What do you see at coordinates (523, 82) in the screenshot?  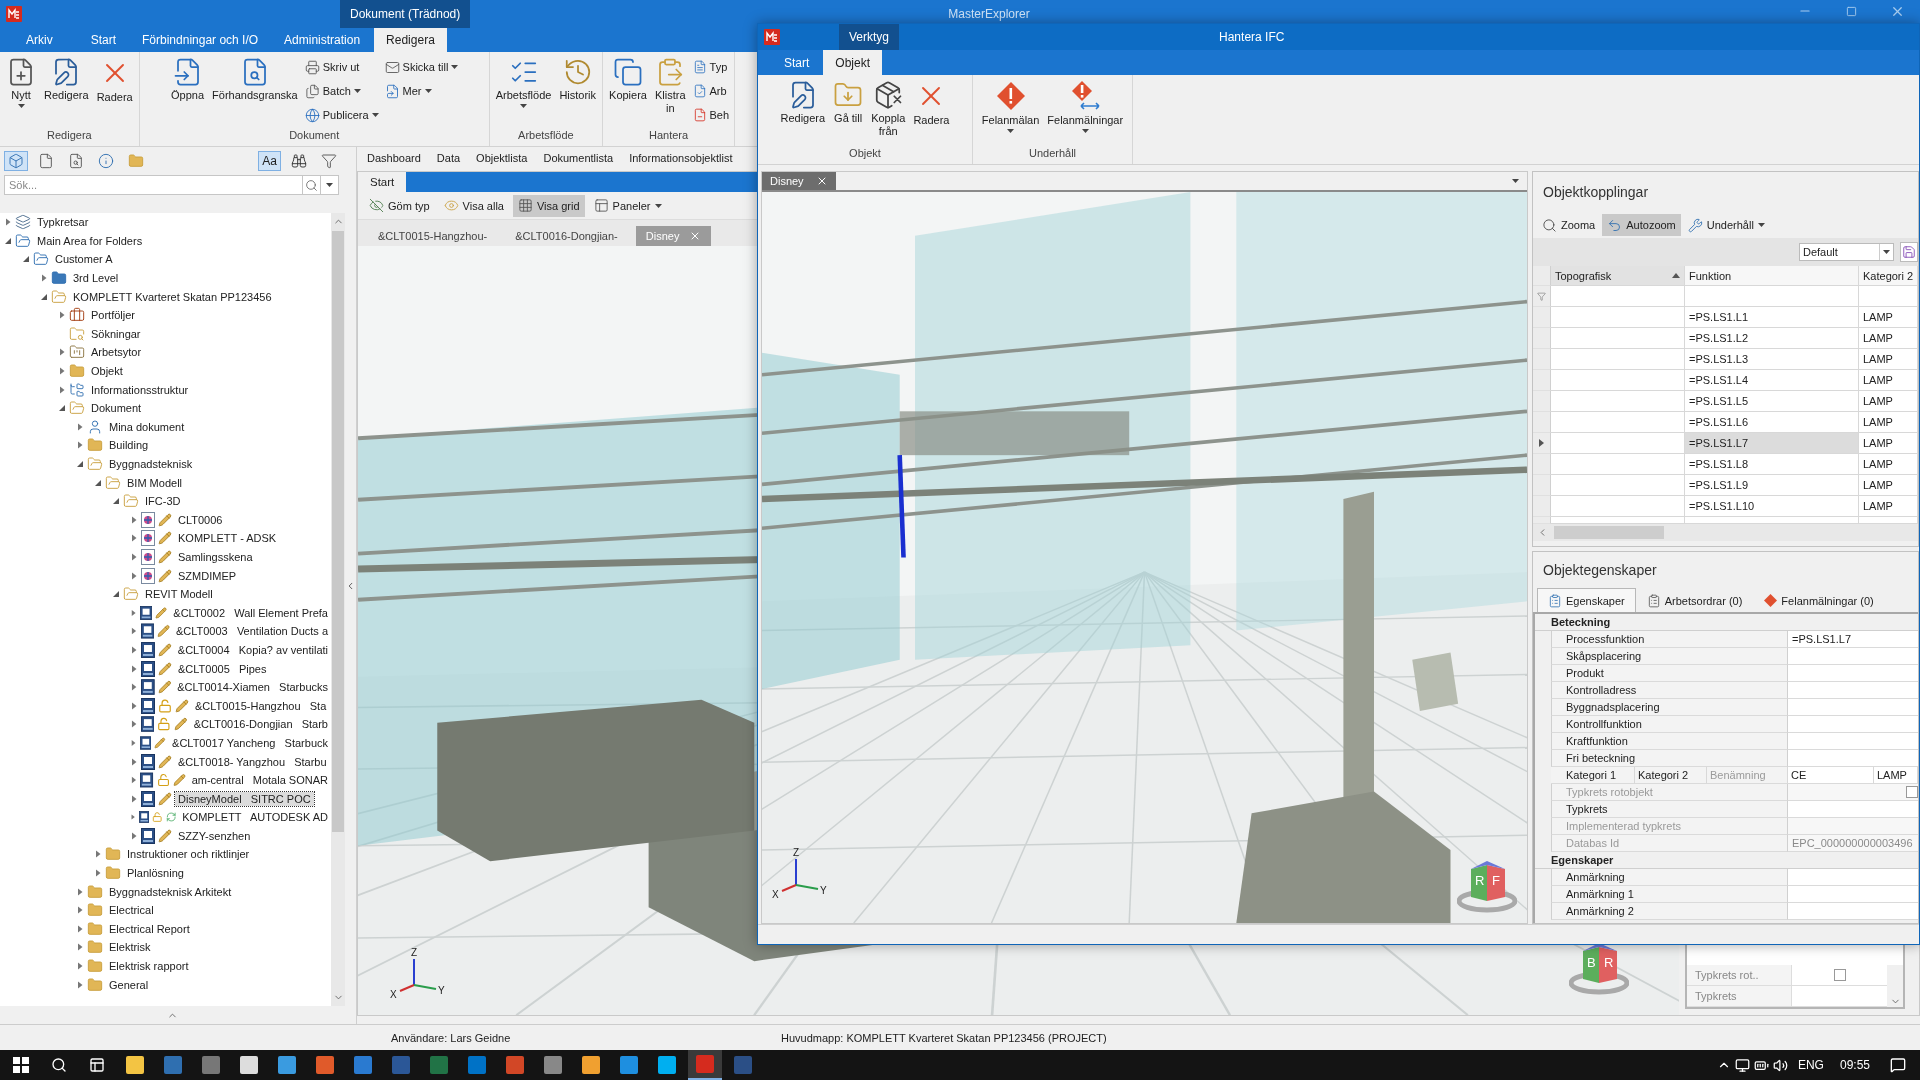 I see `ribbon-button: Arbetsflöde` at bounding box center [523, 82].